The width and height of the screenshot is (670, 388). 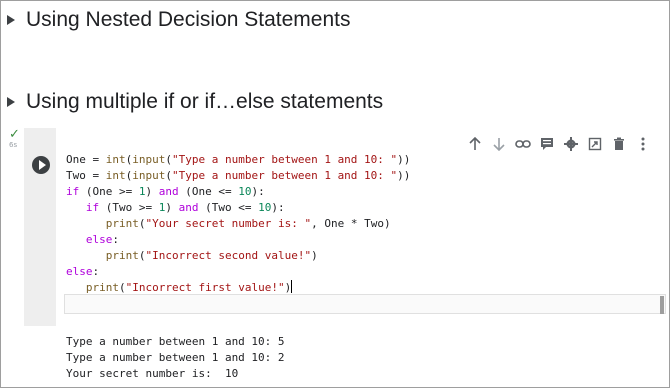 I want to click on code-line: if (Two >= 1) and (Two <= 10):, so click(x=185, y=207).